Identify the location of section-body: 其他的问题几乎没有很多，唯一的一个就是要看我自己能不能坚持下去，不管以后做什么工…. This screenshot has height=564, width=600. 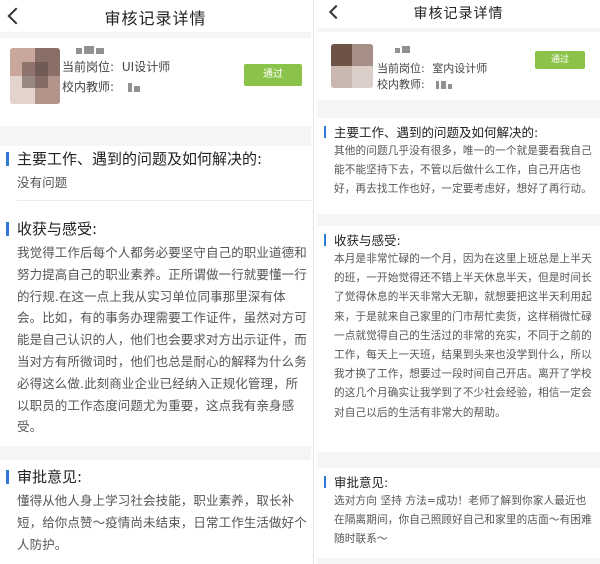
(463, 170).